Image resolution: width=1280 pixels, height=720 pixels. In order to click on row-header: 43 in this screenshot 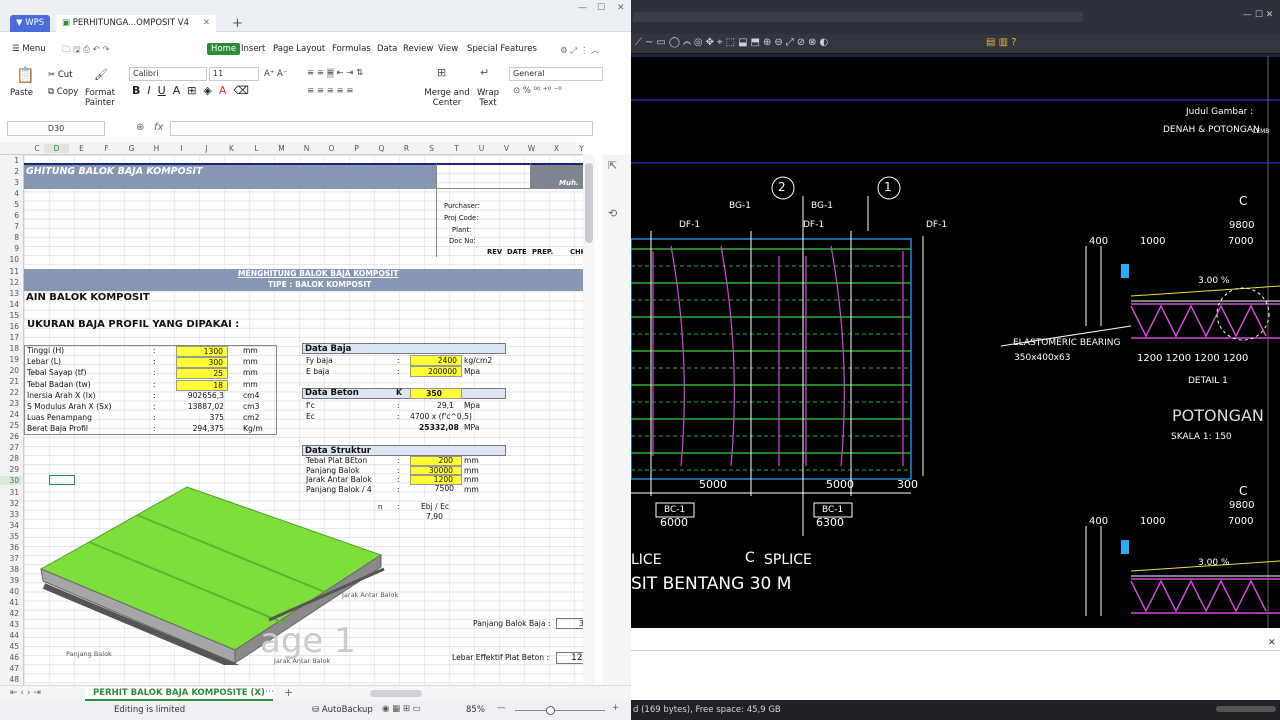, I will do `click(11, 624)`.